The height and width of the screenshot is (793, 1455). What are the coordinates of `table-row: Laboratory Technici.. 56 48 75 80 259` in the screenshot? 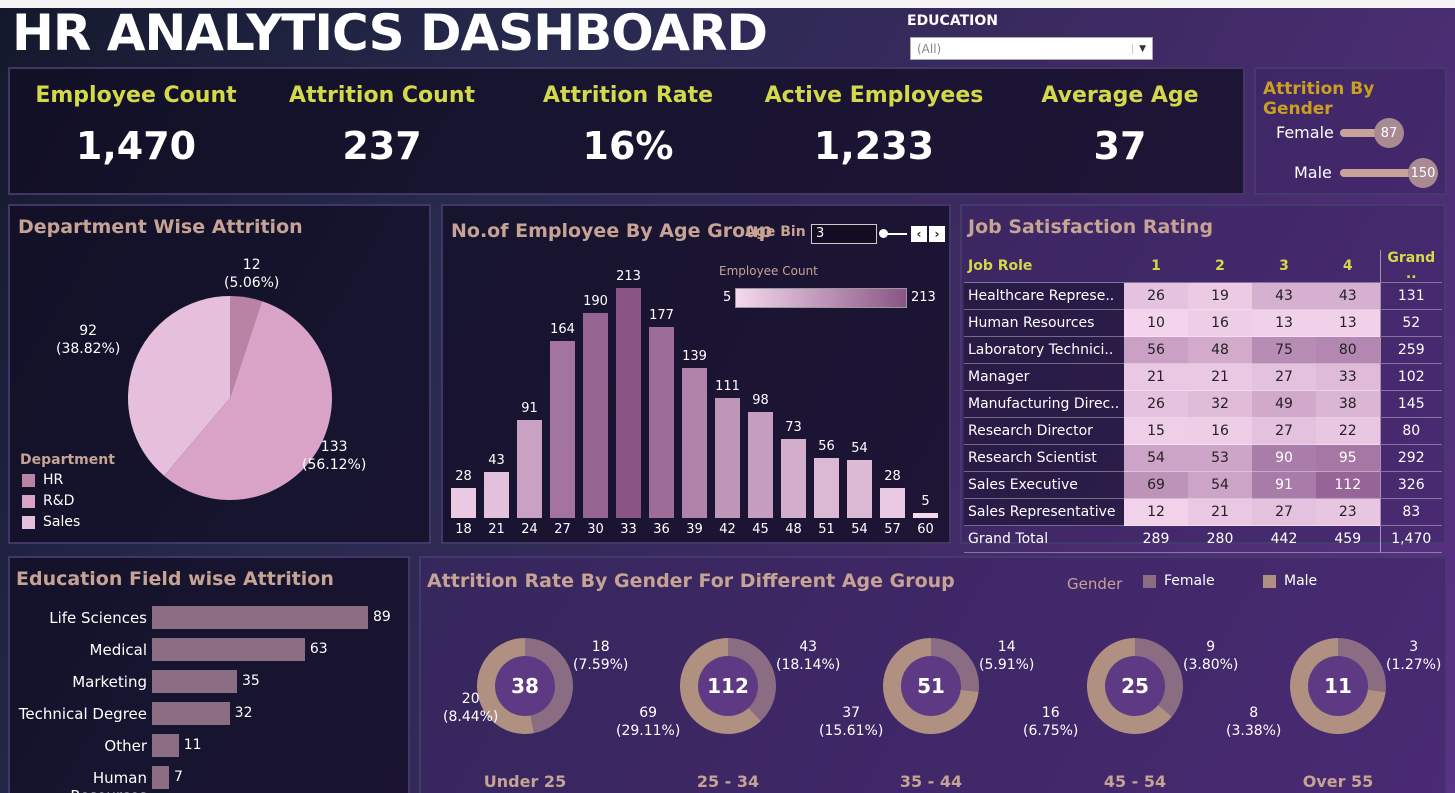 It's located at (1203, 350).